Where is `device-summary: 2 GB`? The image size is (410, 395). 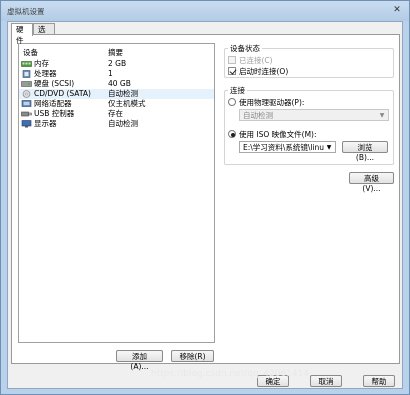 device-summary: 2 GB is located at coordinates (117, 63).